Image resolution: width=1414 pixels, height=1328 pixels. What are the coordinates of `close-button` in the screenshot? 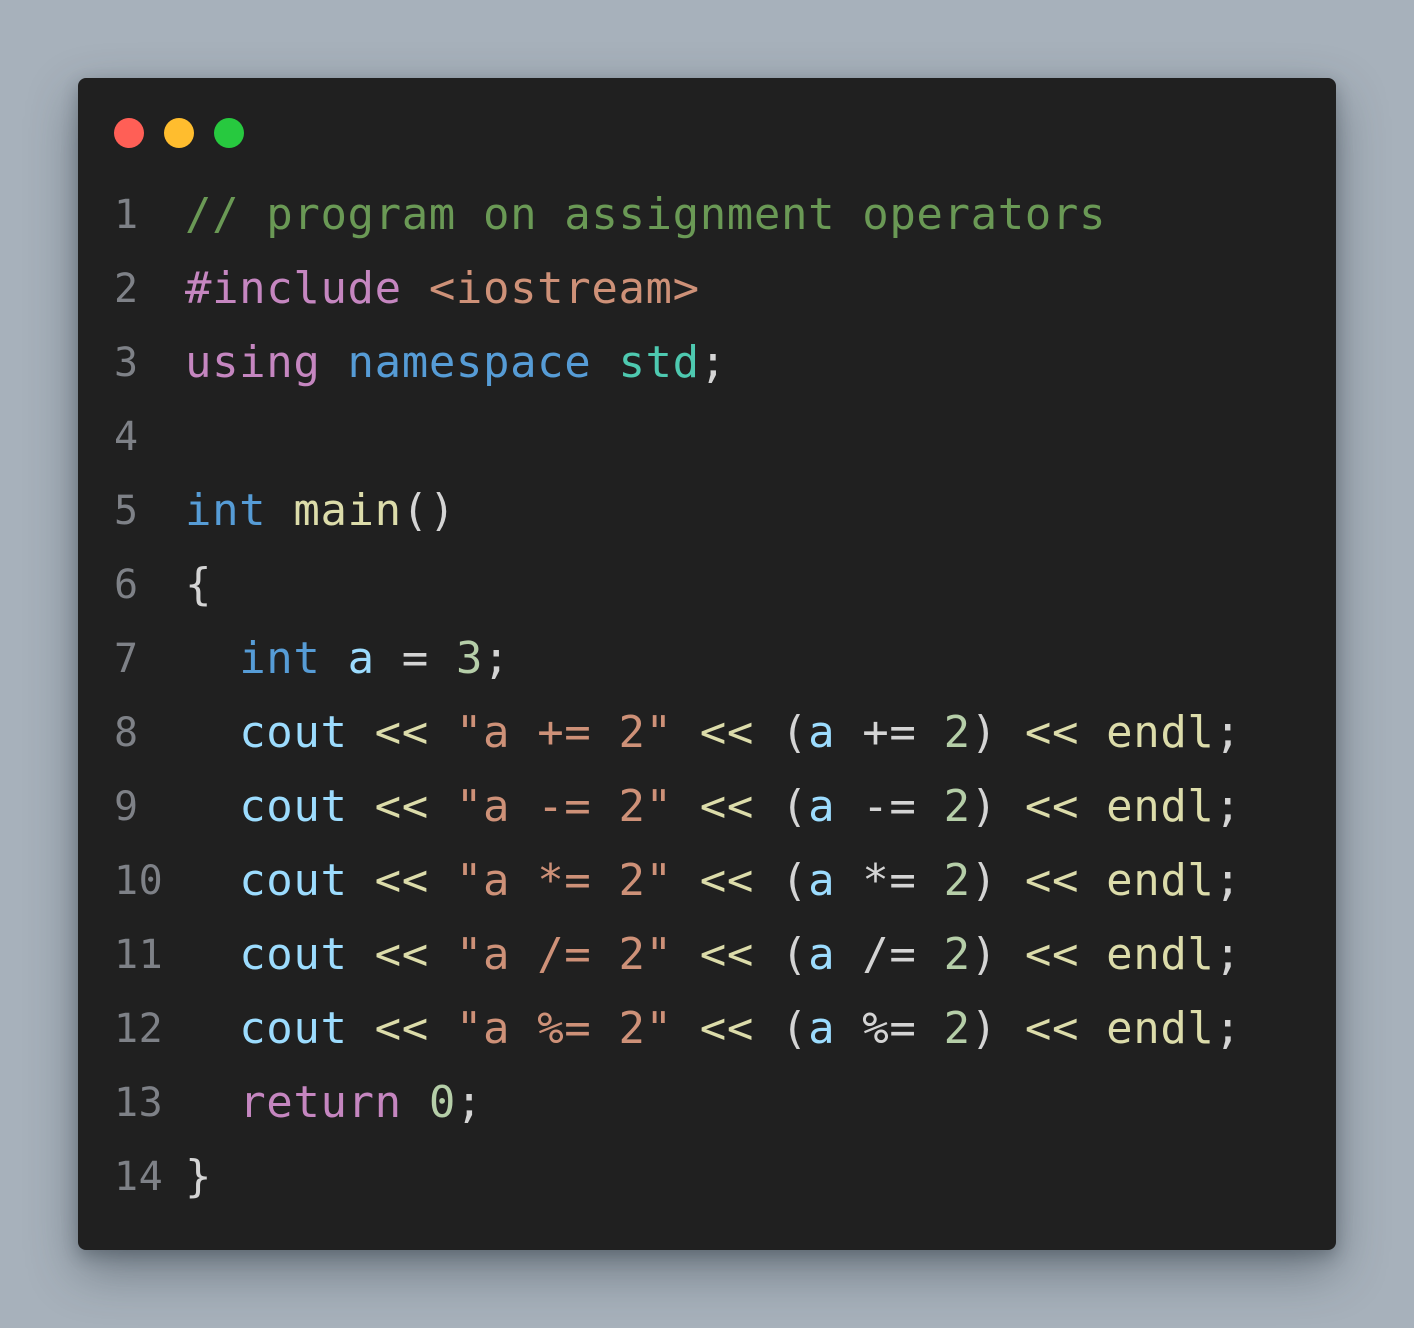 It's located at (129, 133).